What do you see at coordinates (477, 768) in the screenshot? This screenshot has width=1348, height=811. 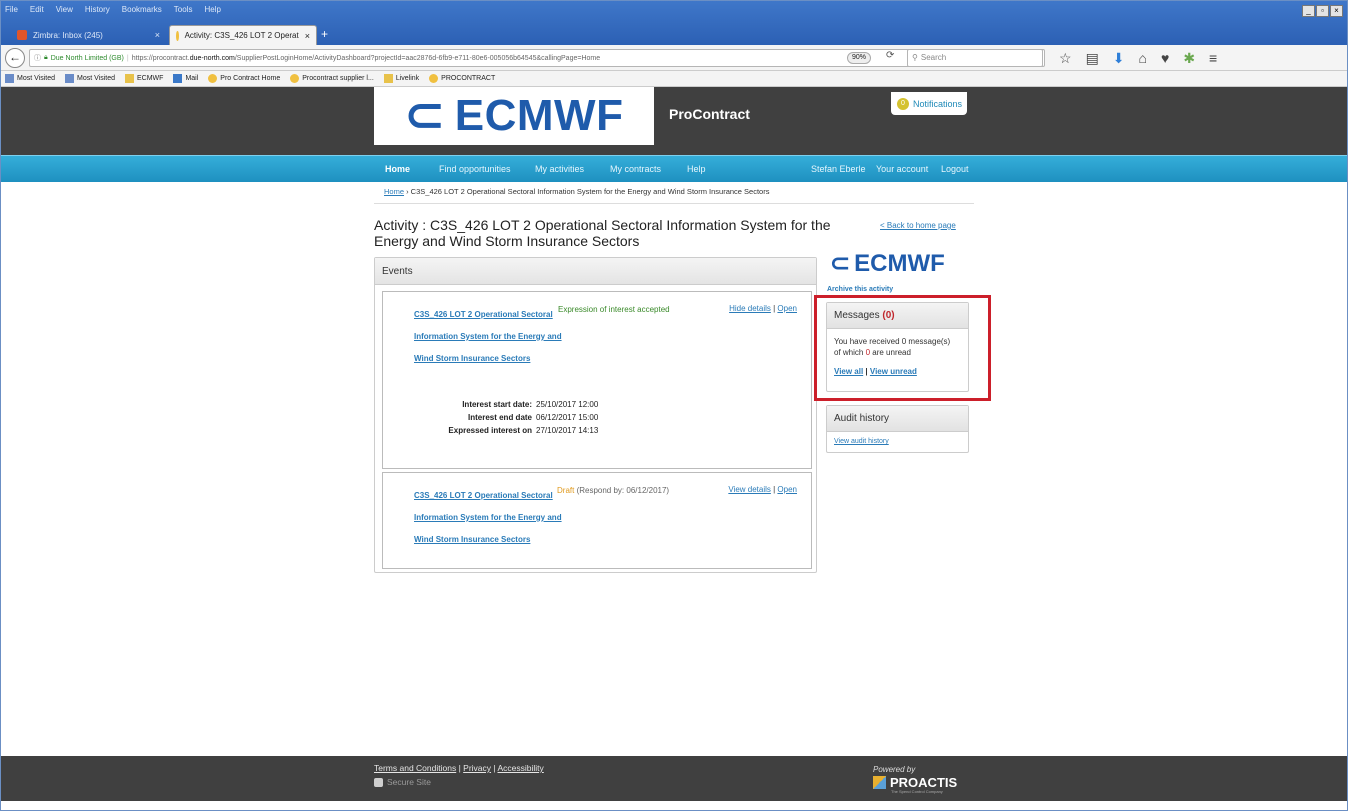 I see `privacy-link: Privacy` at bounding box center [477, 768].